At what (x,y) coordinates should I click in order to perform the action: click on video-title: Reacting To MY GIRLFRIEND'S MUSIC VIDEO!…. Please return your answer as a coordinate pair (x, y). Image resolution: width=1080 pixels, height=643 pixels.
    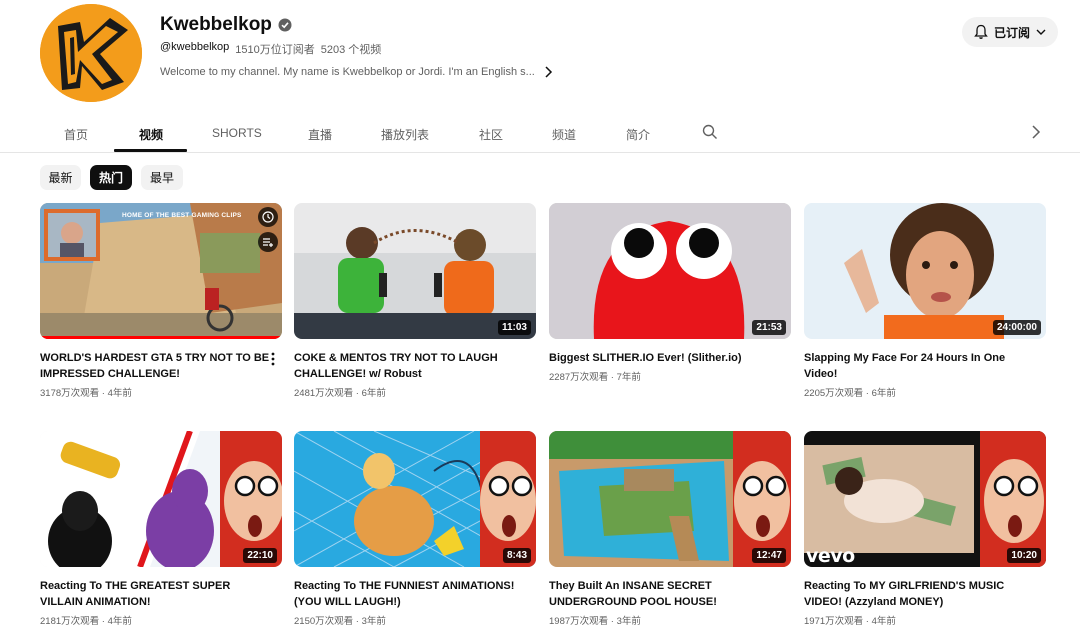
    Looking at the image, I should click on (919, 594).